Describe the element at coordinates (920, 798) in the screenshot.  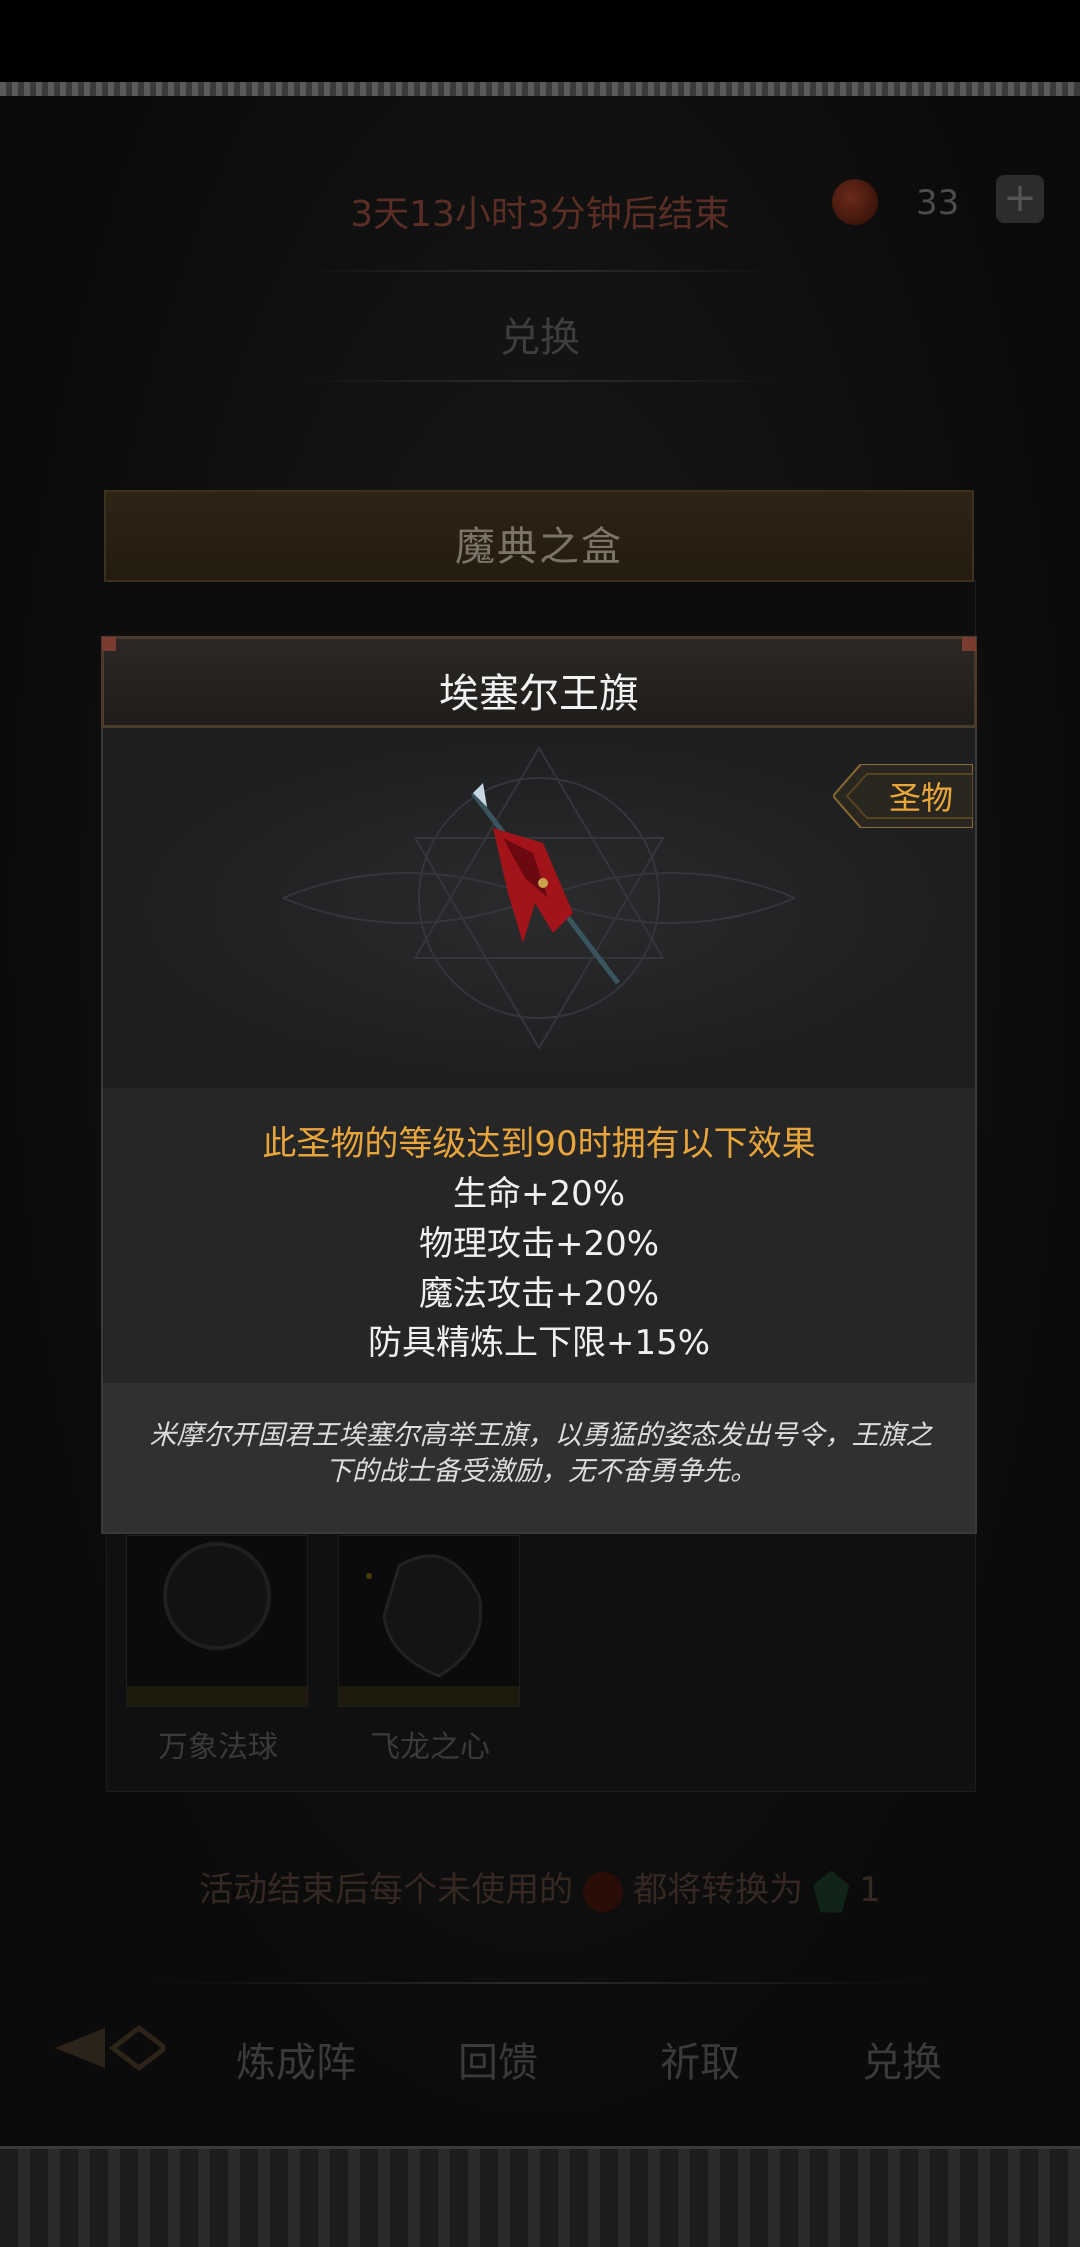
I see `rarity-label: 圣物` at that location.